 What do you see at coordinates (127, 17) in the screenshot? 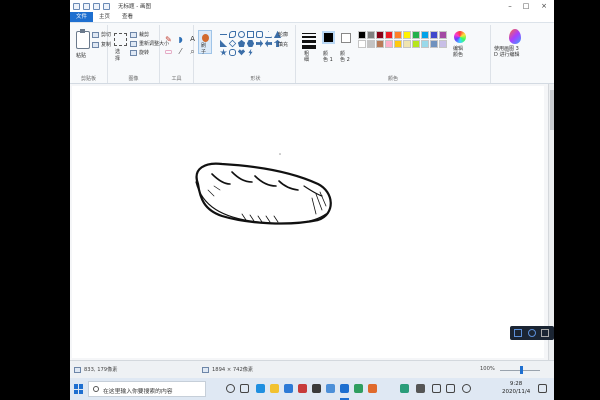
I see `tab-view: 查看` at bounding box center [127, 17].